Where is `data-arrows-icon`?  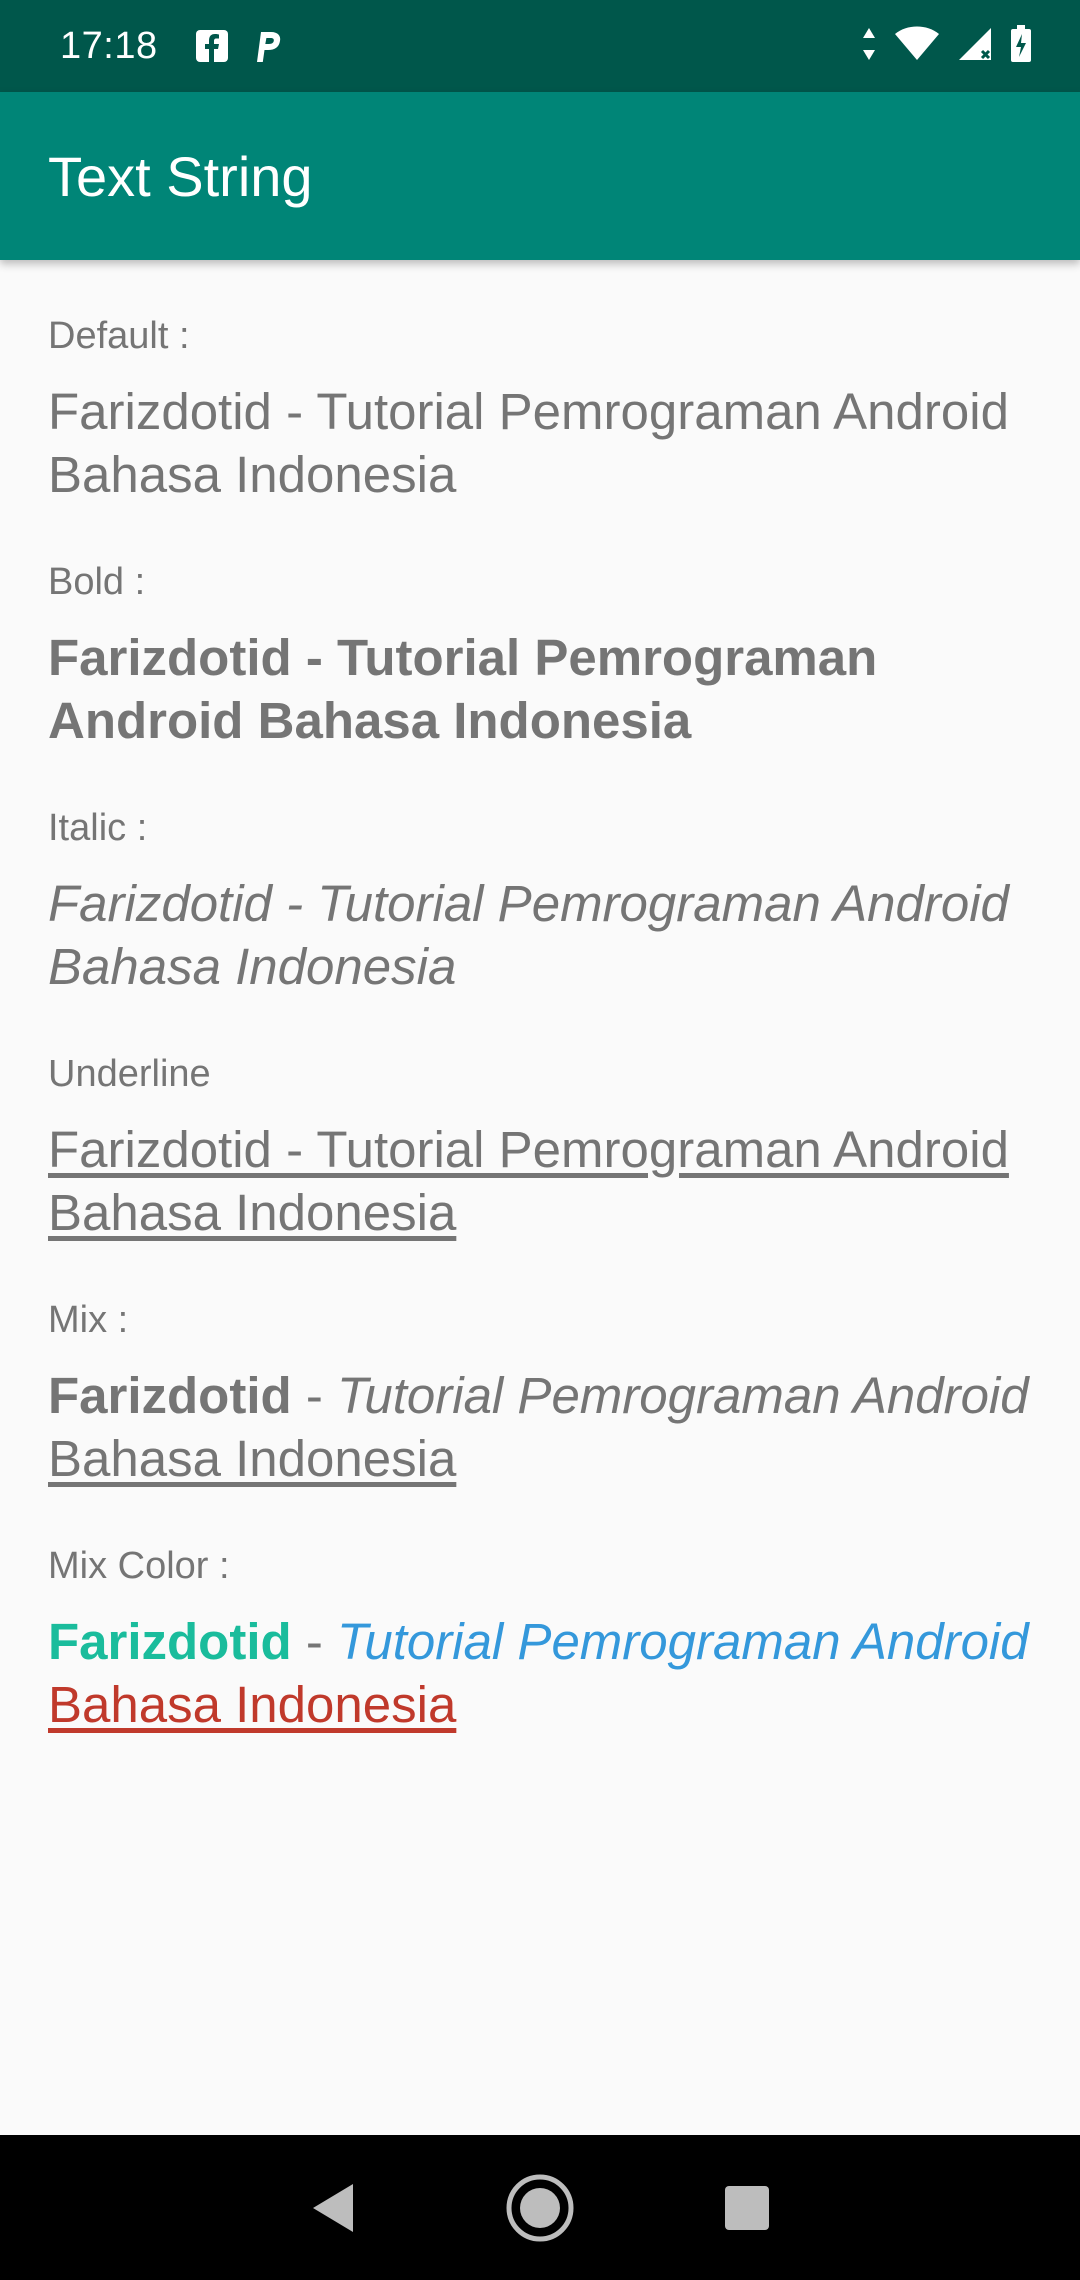 data-arrows-icon is located at coordinates (869, 46).